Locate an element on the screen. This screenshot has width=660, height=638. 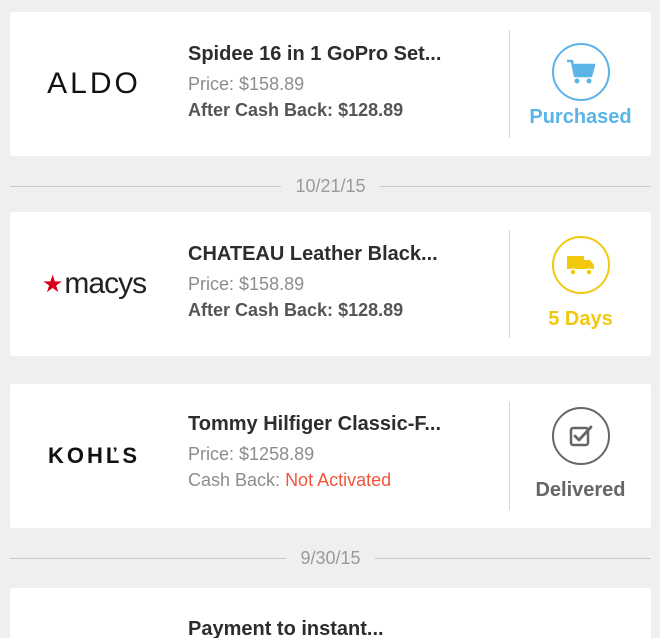
star-icon: ★ is located at coordinates (52, 284).